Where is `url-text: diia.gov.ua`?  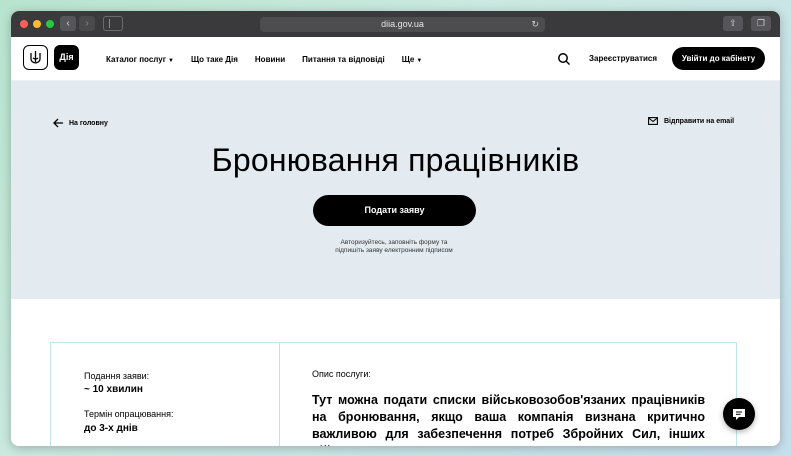 url-text: diia.gov.ua is located at coordinates (402, 24).